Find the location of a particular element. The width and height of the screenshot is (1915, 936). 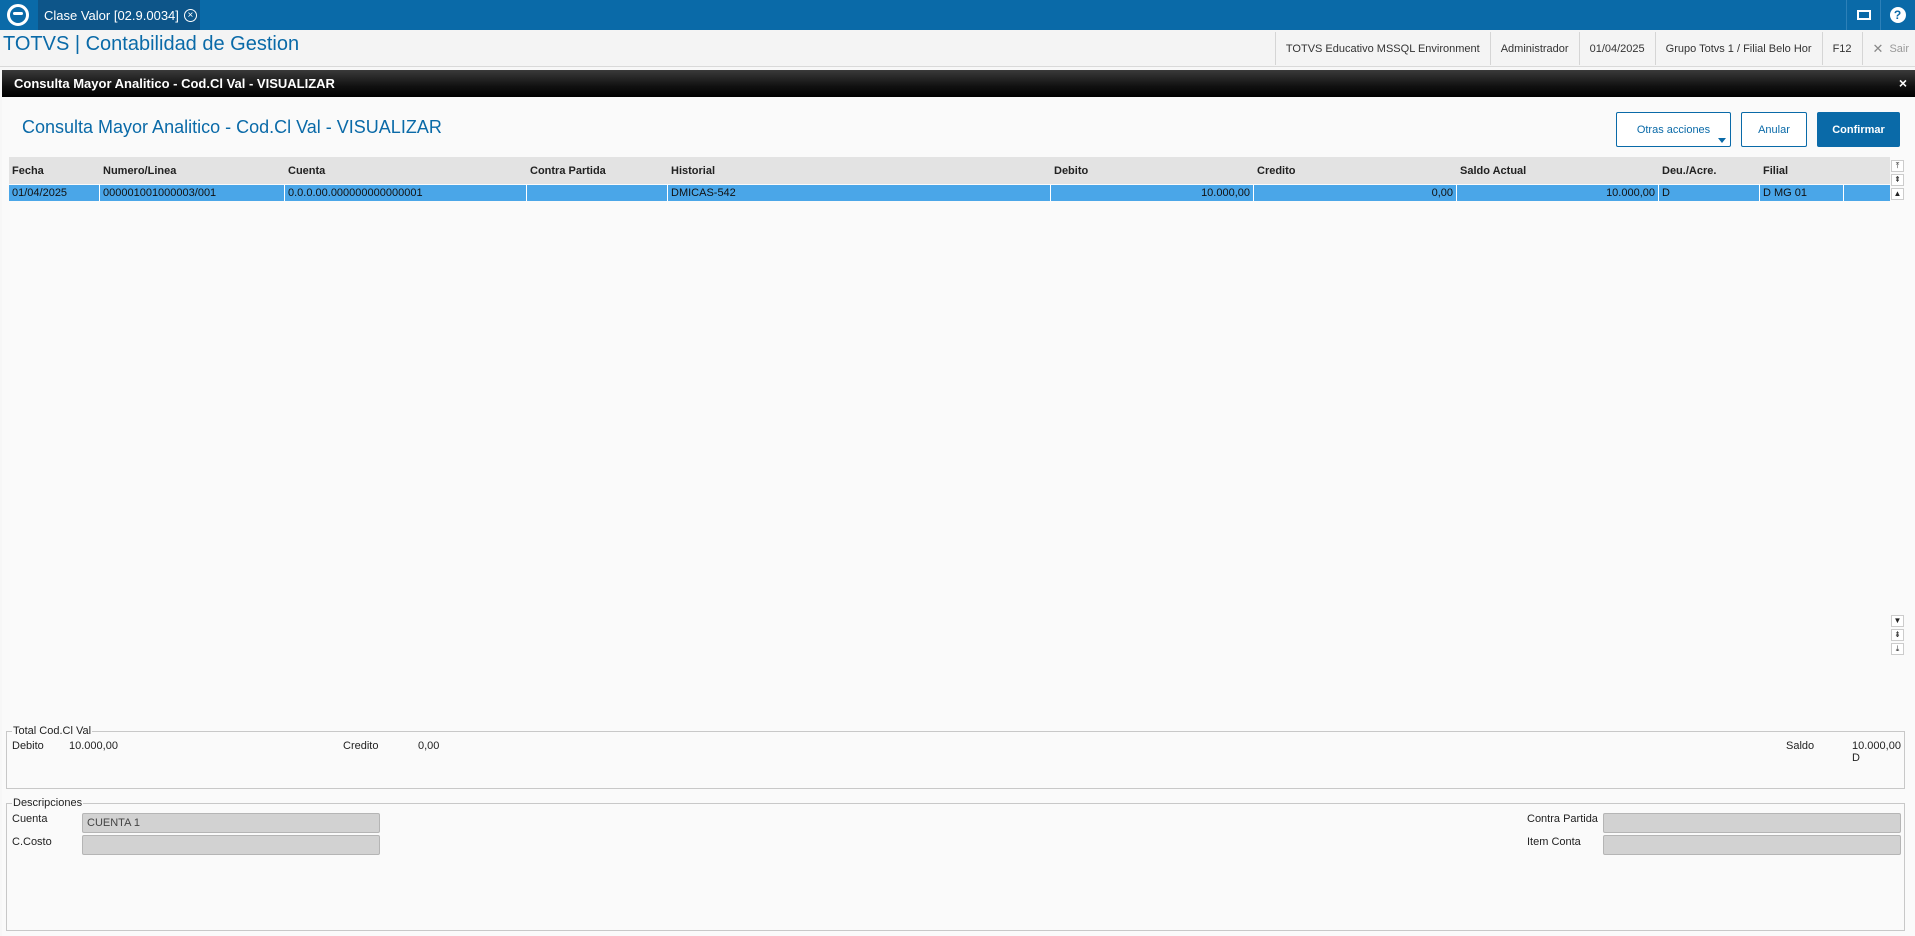

contra-partida-label: Contra Partida is located at coordinates (1562, 819).